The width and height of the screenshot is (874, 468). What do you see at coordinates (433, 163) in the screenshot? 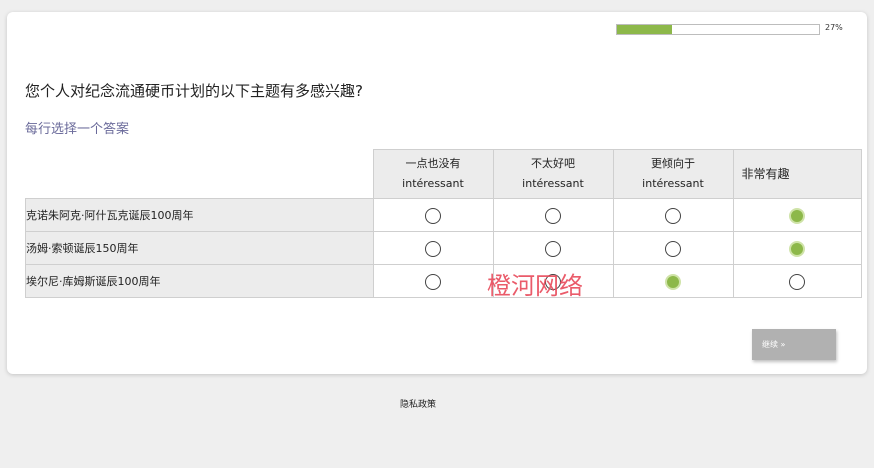
I see `column-header-line1: 一点也没有` at bounding box center [433, 163].